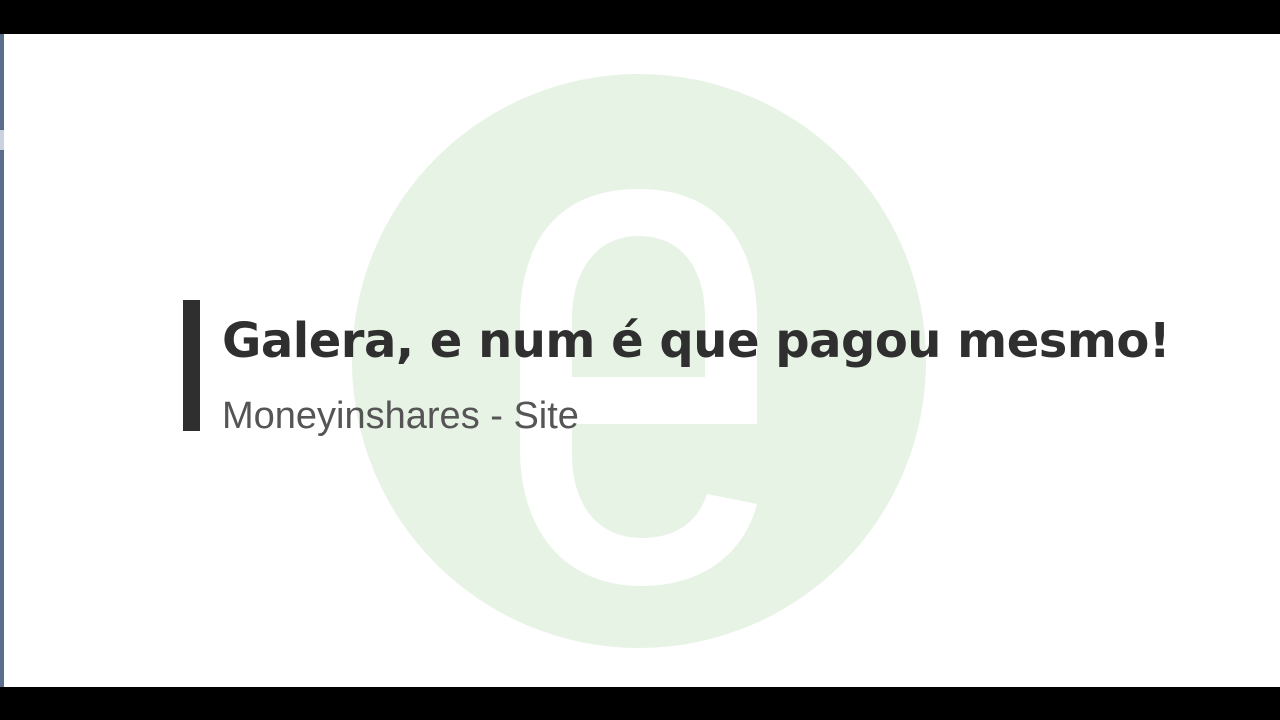  Describe the element at coordinates (640, 703) in the screenshot. I see `letterbox-bottom` at that location.